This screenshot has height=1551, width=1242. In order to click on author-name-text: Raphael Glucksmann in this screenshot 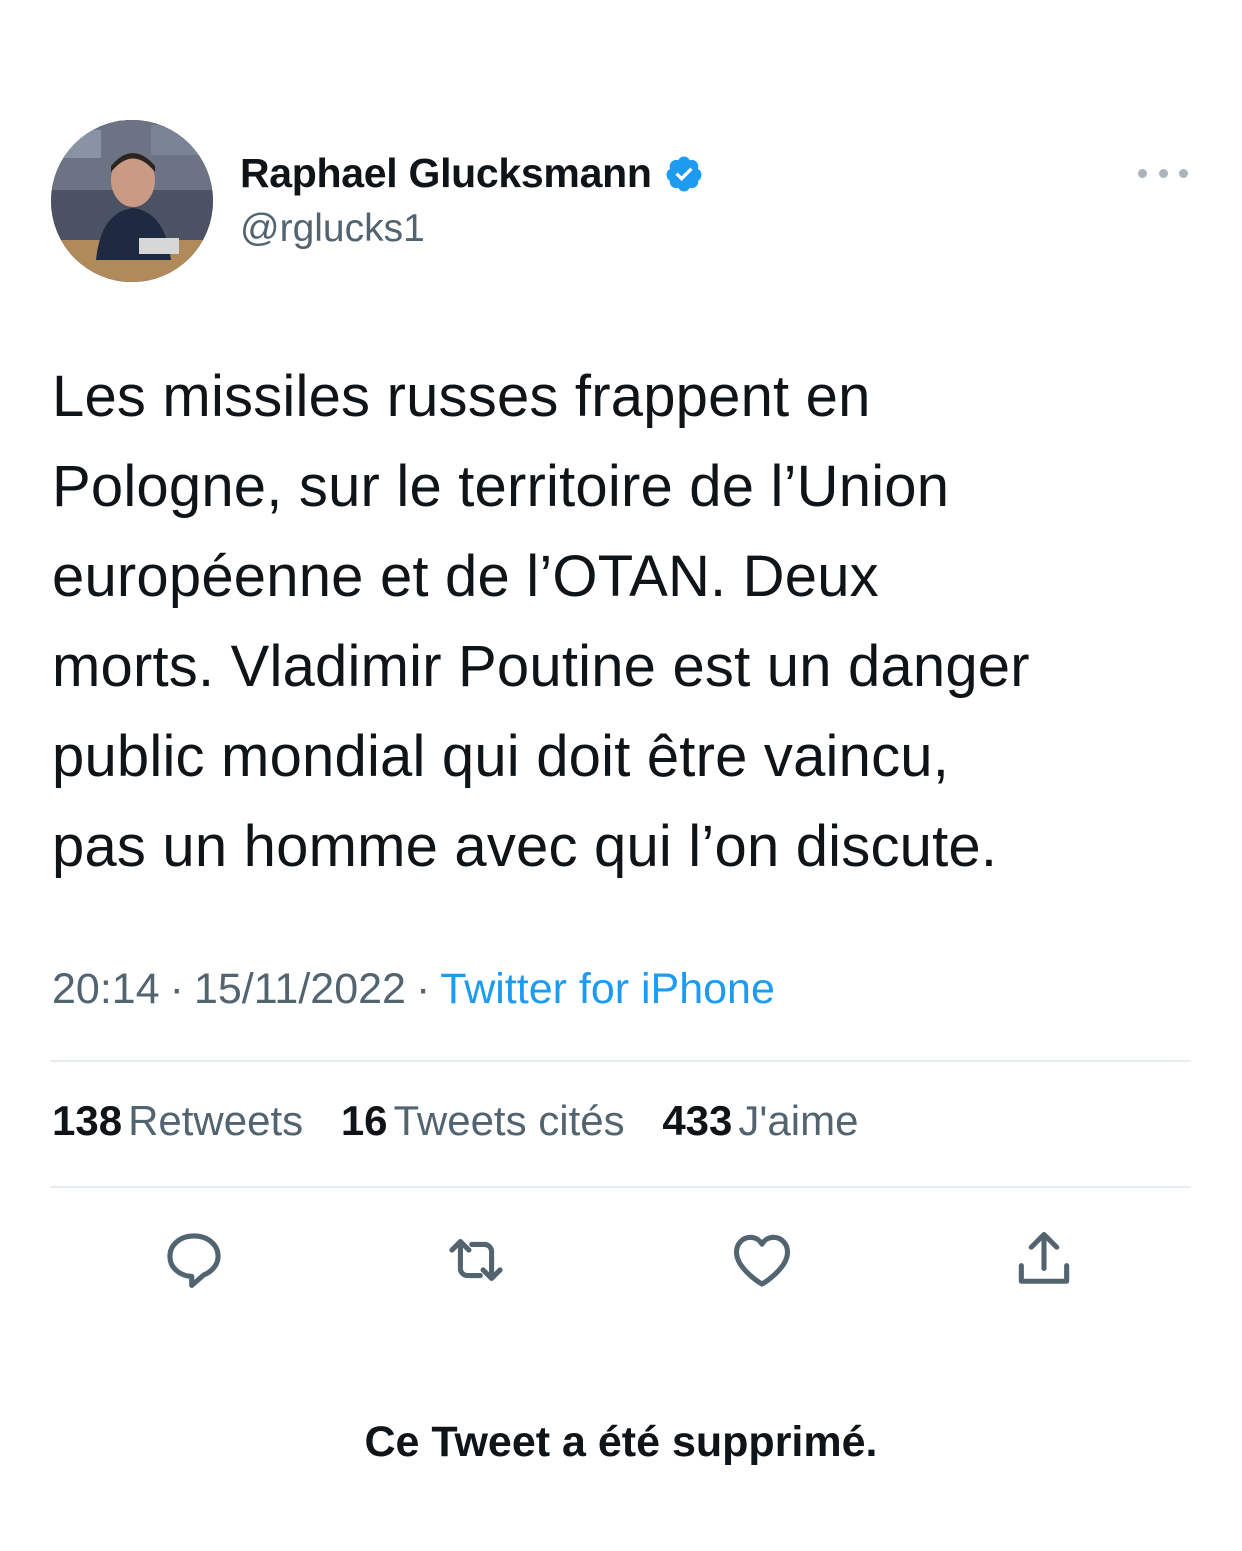, I will do `click(446, 173)`.